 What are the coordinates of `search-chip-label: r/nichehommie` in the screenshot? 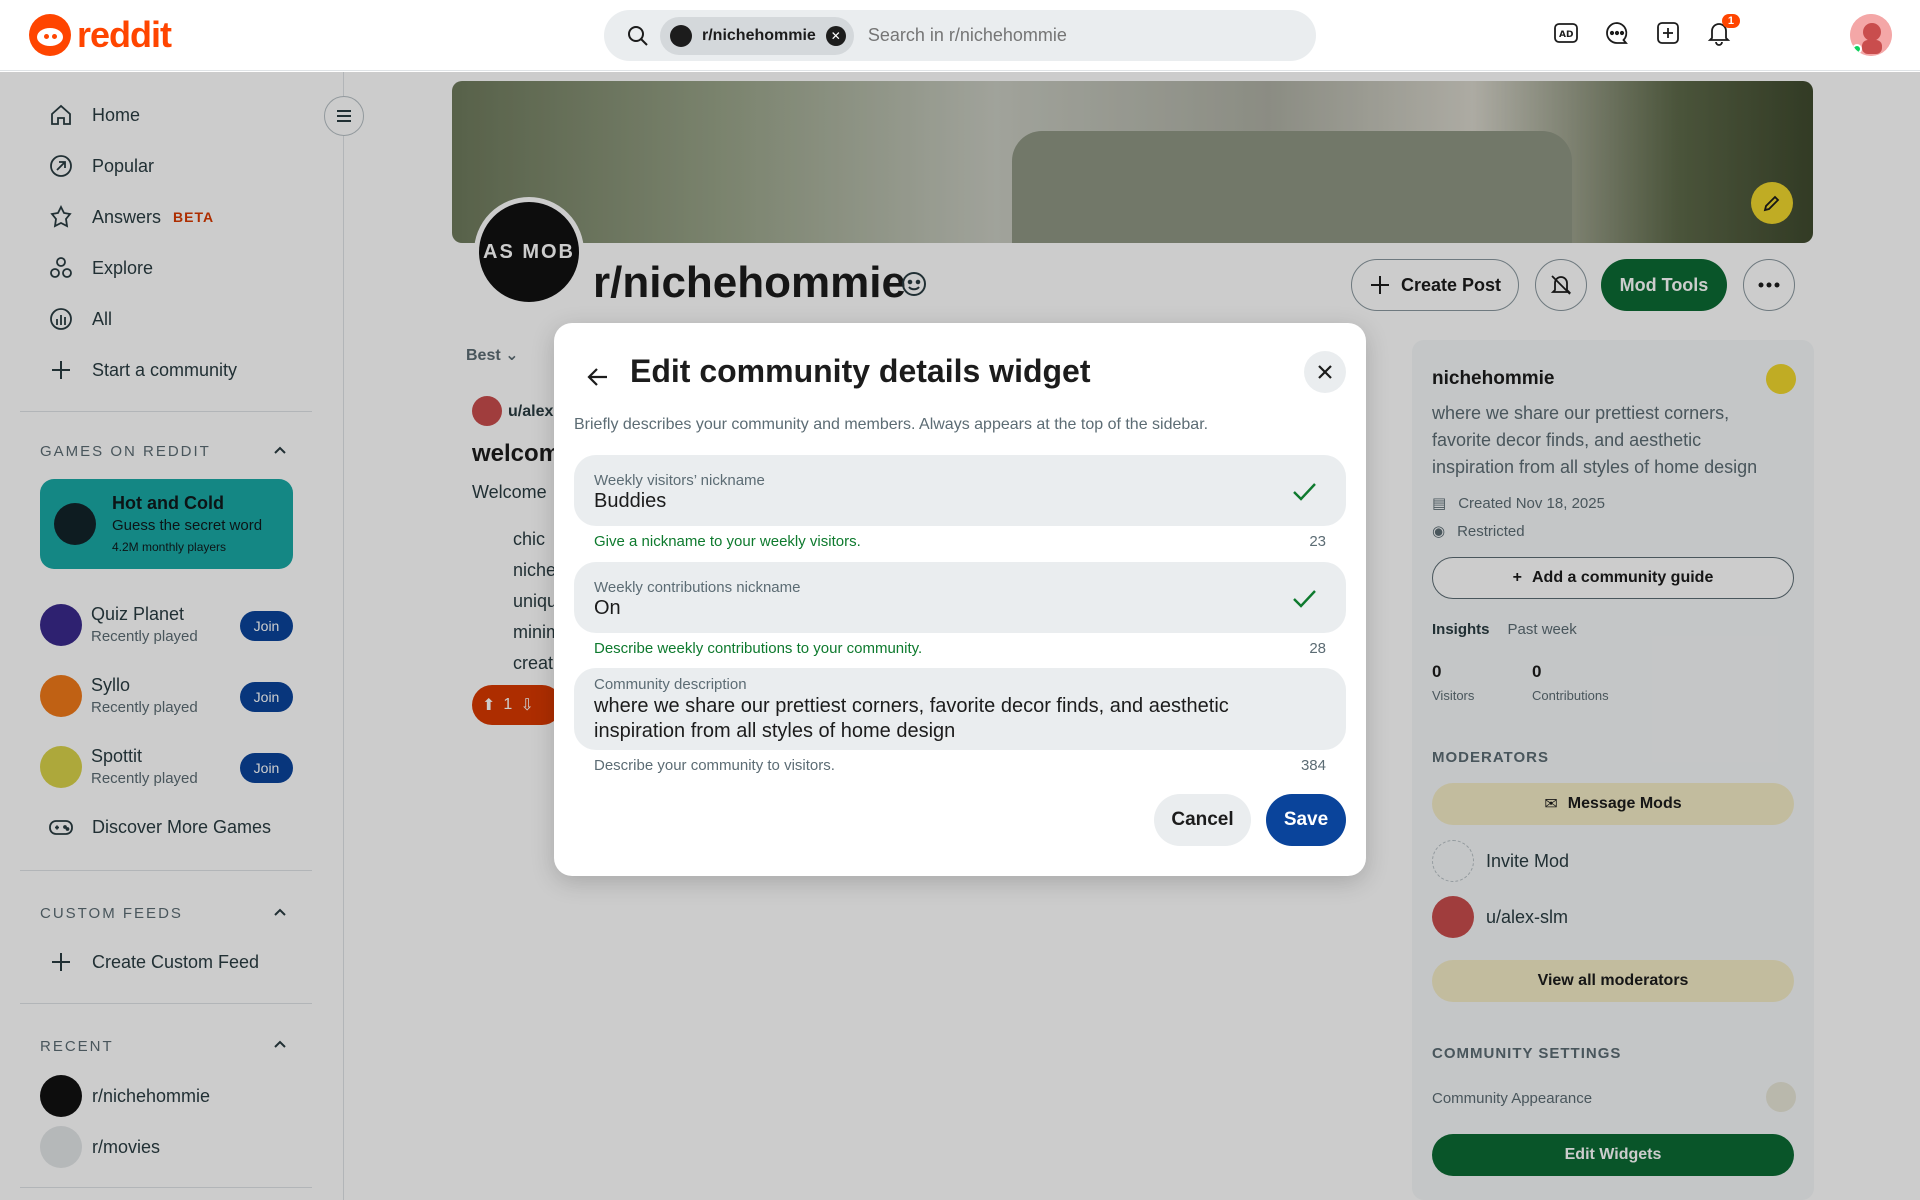 It's located at (759, 35).